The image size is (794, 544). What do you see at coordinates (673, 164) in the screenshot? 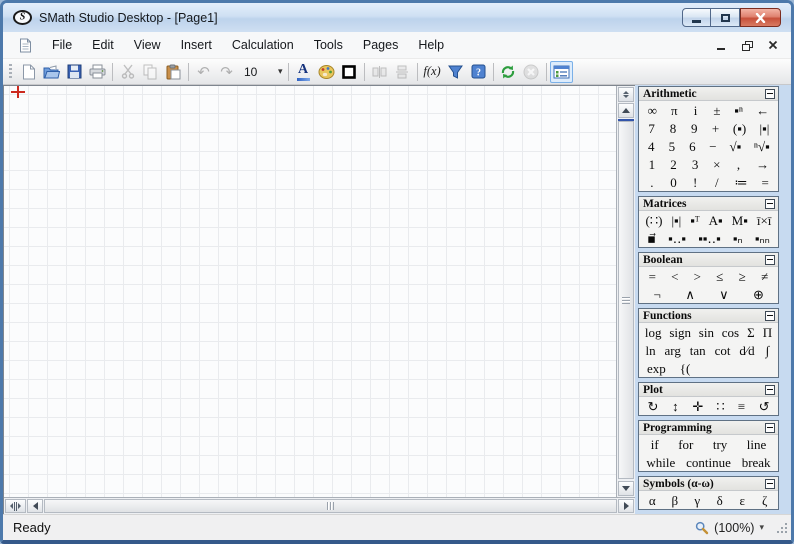
I see `palette-button: 2` at bounding box center [673, 164].